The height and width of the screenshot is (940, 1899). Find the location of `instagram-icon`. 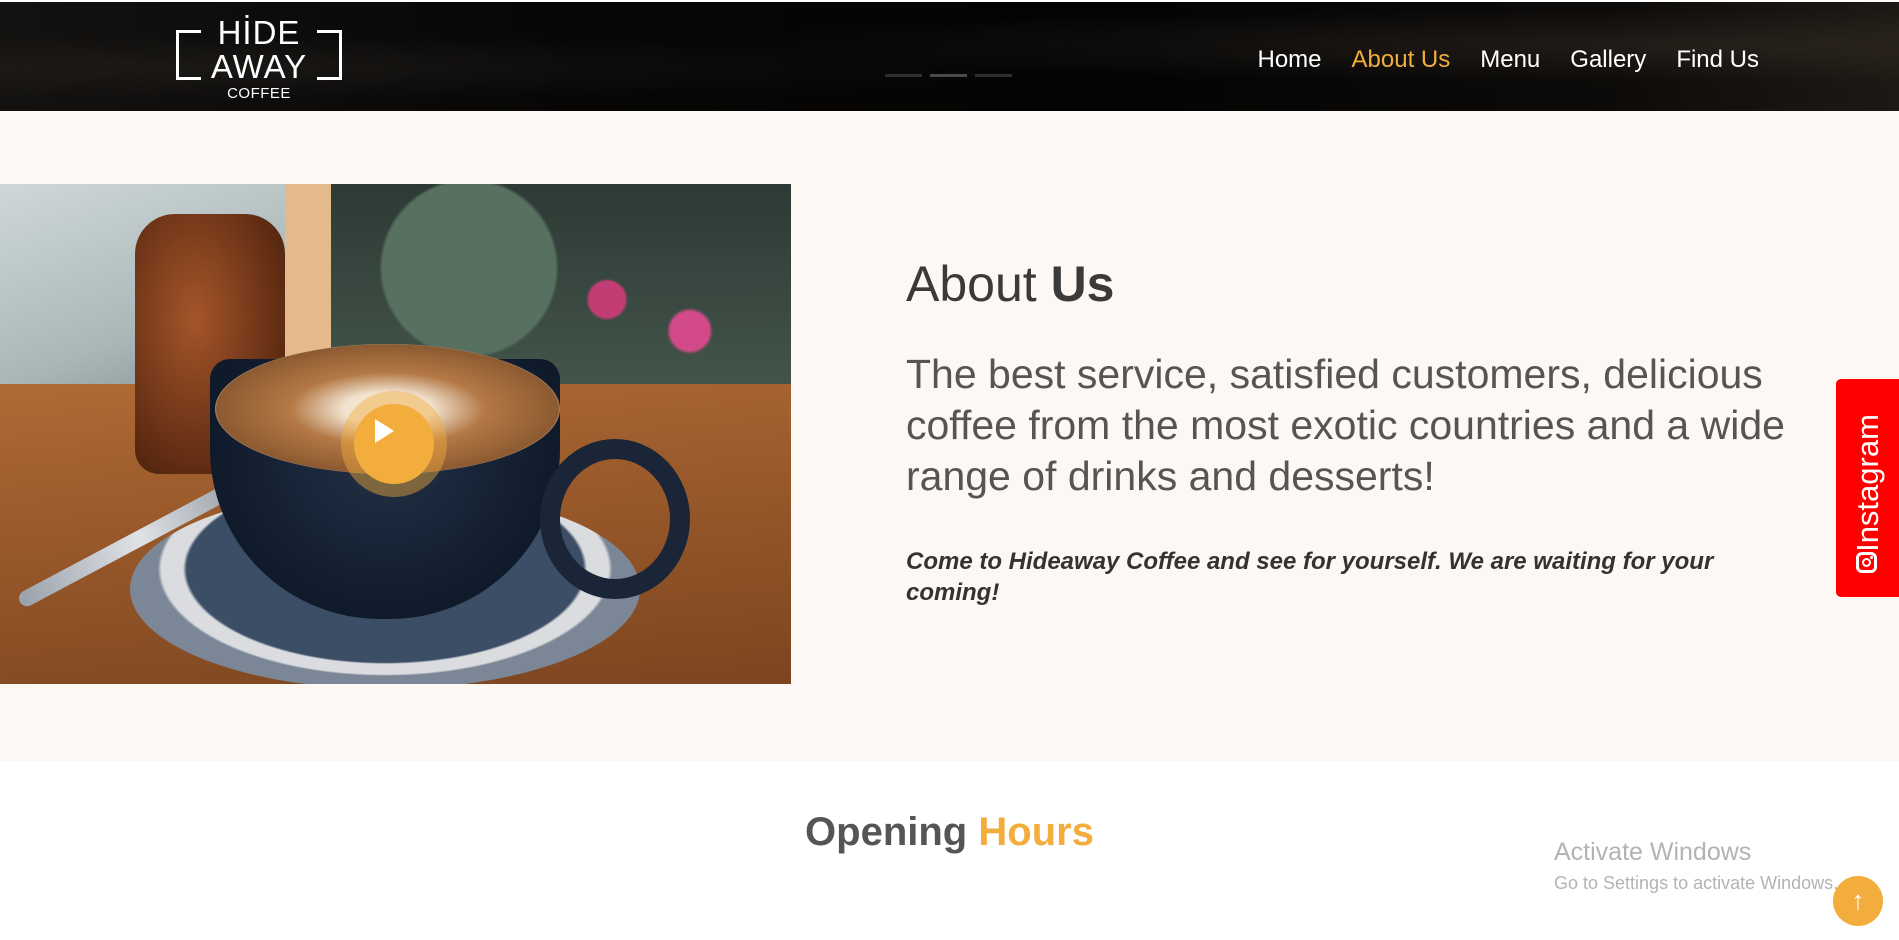

instagram-icon is located at coordinates (1866, 562).